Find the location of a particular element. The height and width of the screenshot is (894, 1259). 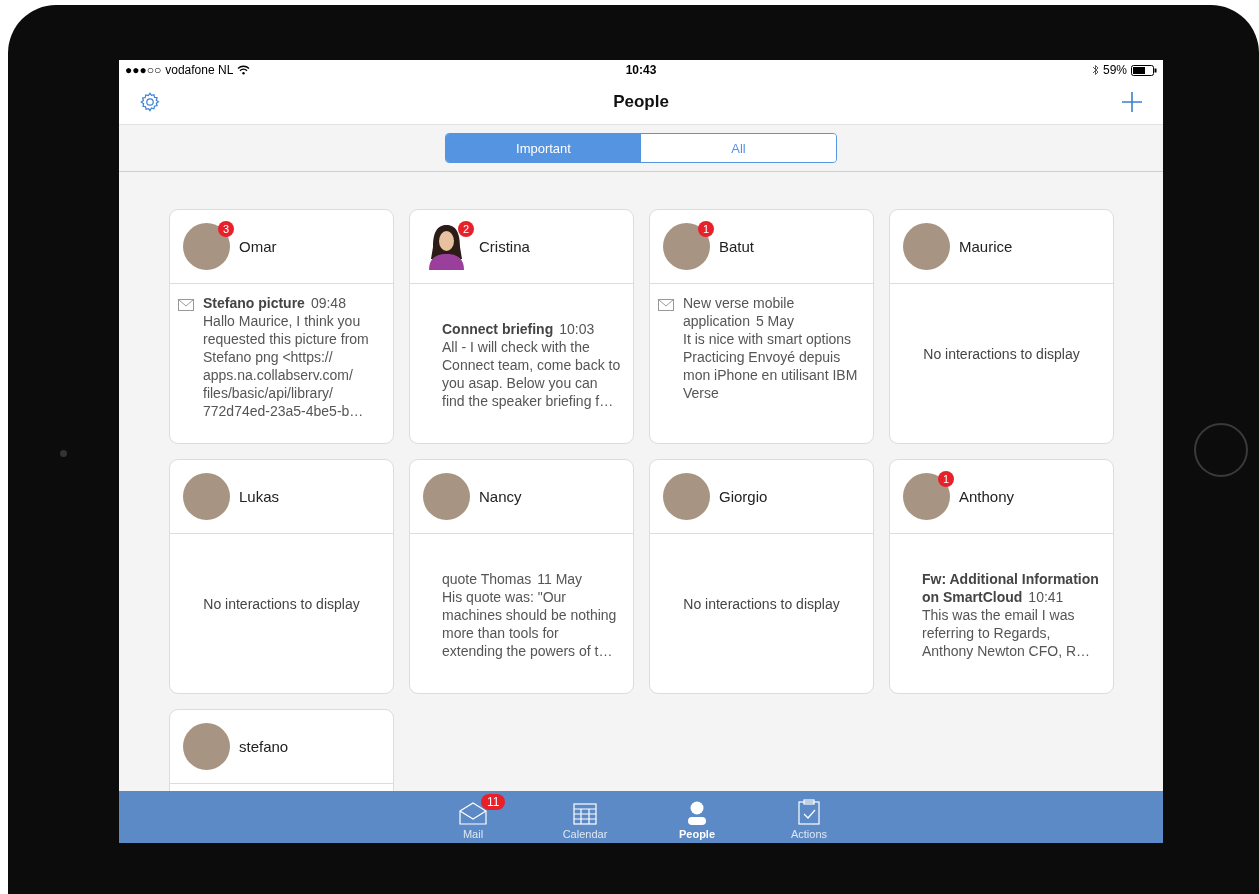

person-name: Batut is located at coordinates (737, 246).